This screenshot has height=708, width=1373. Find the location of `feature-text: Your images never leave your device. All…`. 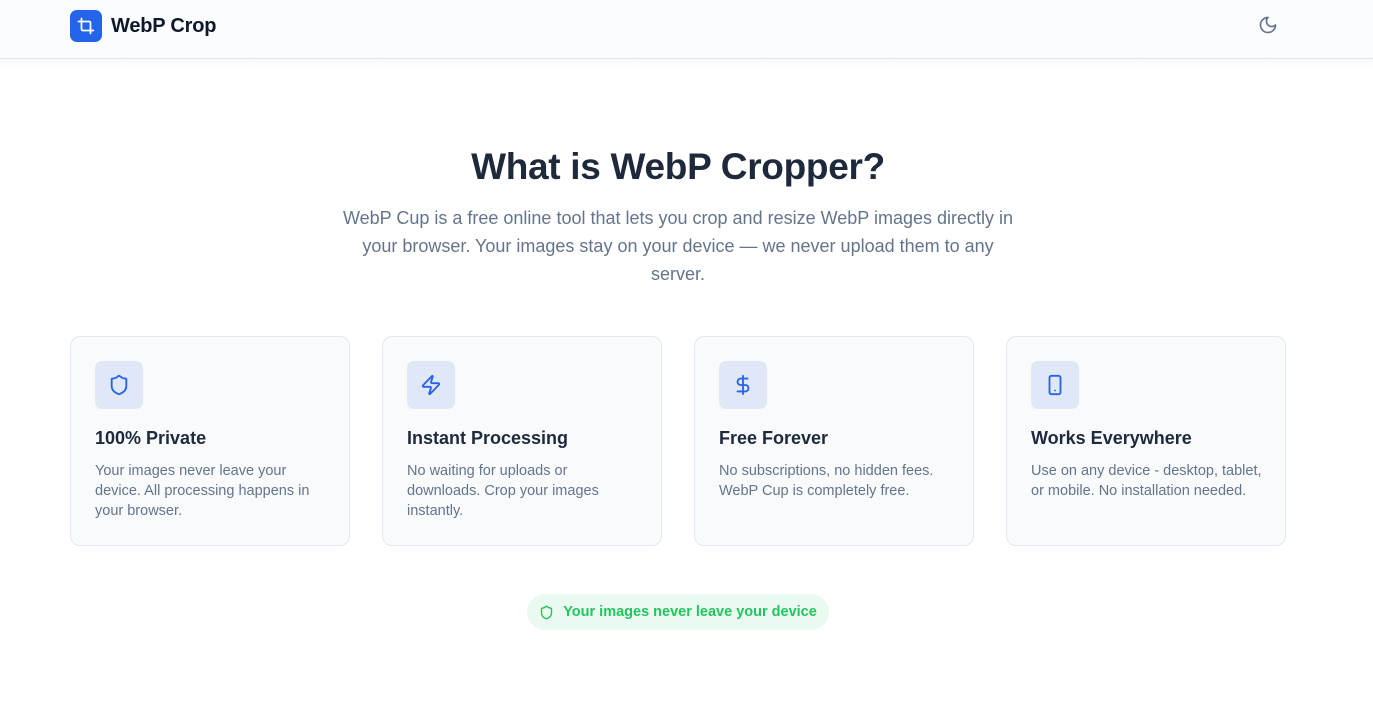

feature-text: Your images never leave your device. All… is located at coordinates (202, 491).